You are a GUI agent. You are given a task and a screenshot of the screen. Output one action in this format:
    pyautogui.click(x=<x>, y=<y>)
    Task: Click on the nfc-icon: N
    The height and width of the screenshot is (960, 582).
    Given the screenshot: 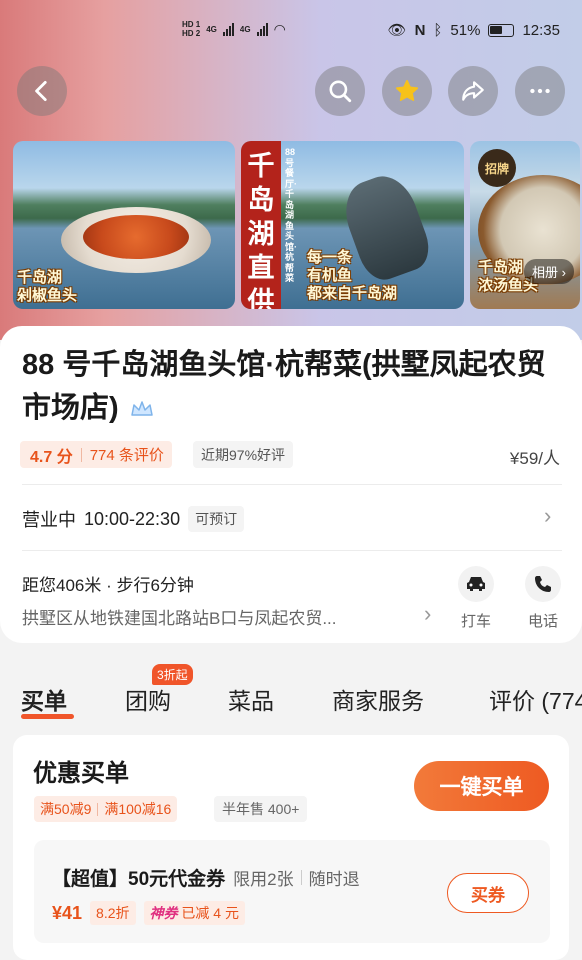 What is the action you would take?
    pyautogui.click(x=420, y=30)
    